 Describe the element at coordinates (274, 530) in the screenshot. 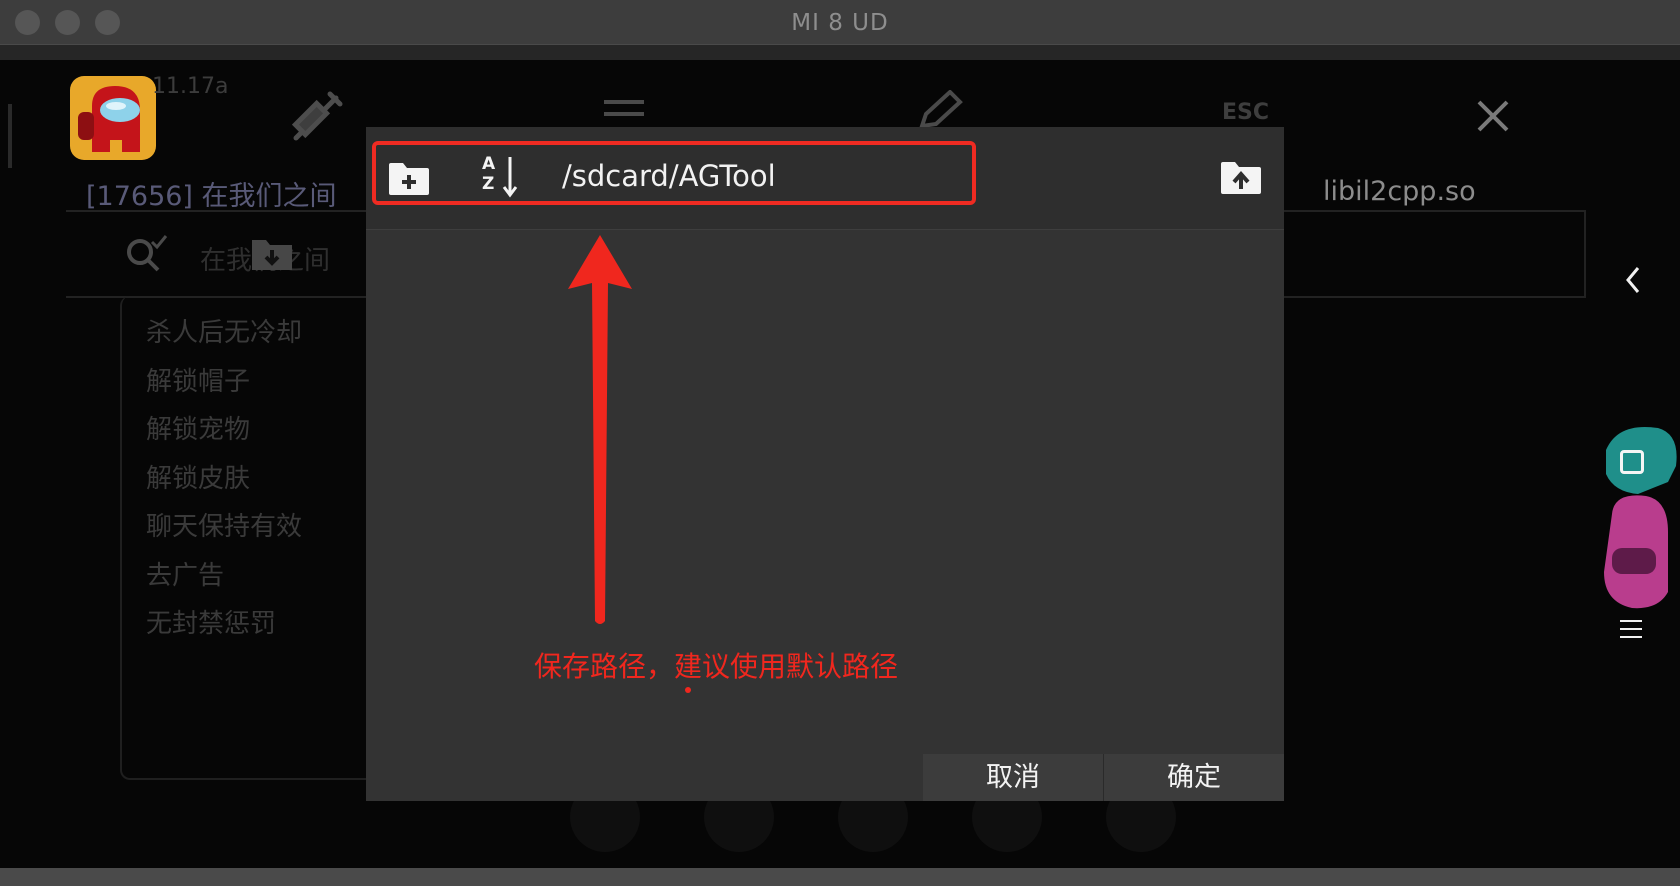

I see `menu-item: 聊天保持有效` at that location.